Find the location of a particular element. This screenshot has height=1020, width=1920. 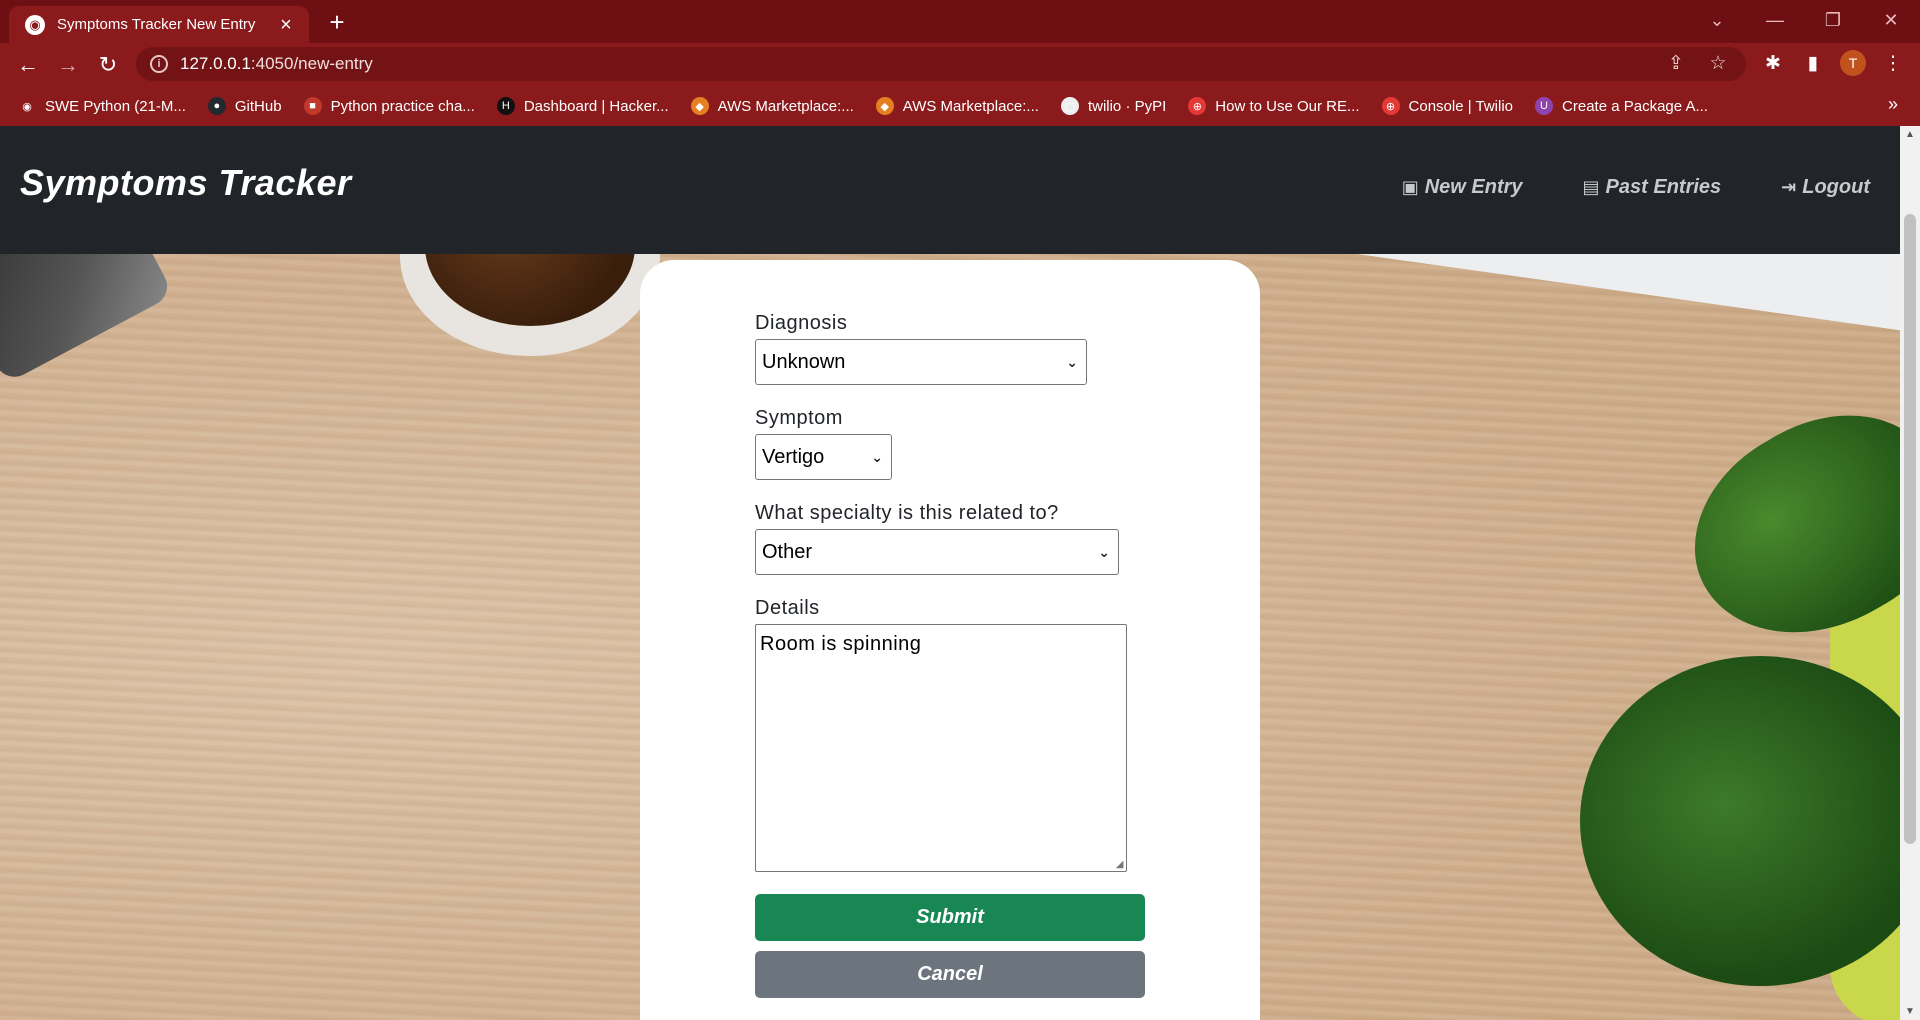

share-icon: ⇪ is located at coordinates (1676, 63).